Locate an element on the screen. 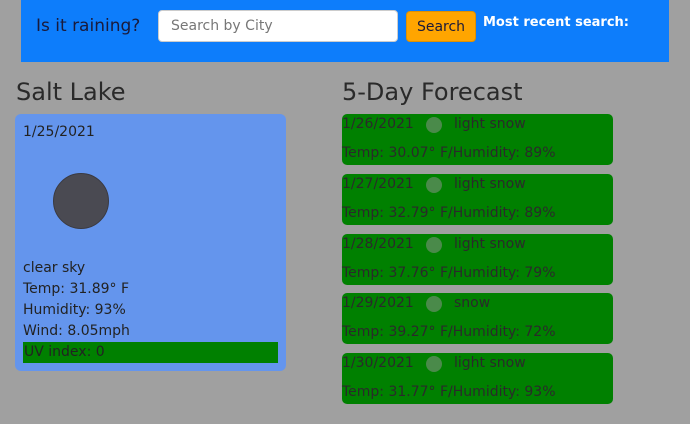 The image size is (690, 424). forecast-stats: Temp: 31.77° F/Humidity: 93% is located at coordinates (449, 392).